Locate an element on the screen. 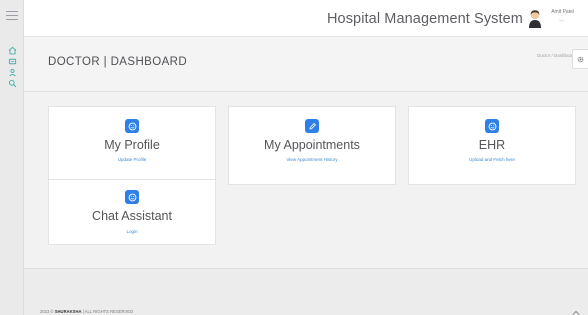 The height and width of the screenshot is (315, 588). login-link: Login is located at coordinates (132, 231).